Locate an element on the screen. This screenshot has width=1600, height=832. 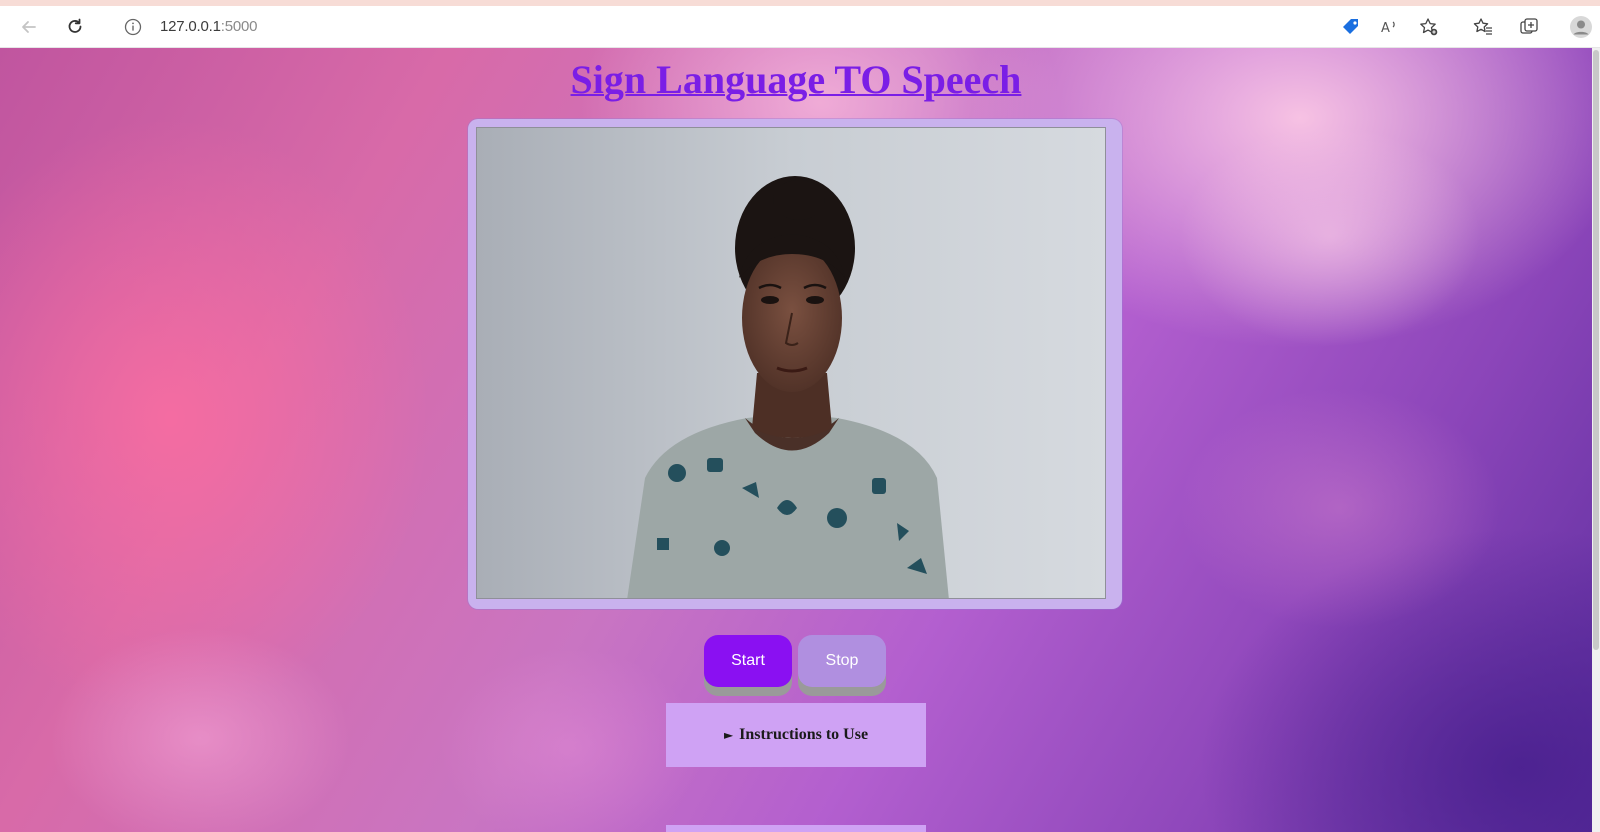
svg-text: A is located at coordinates (1385, 28).